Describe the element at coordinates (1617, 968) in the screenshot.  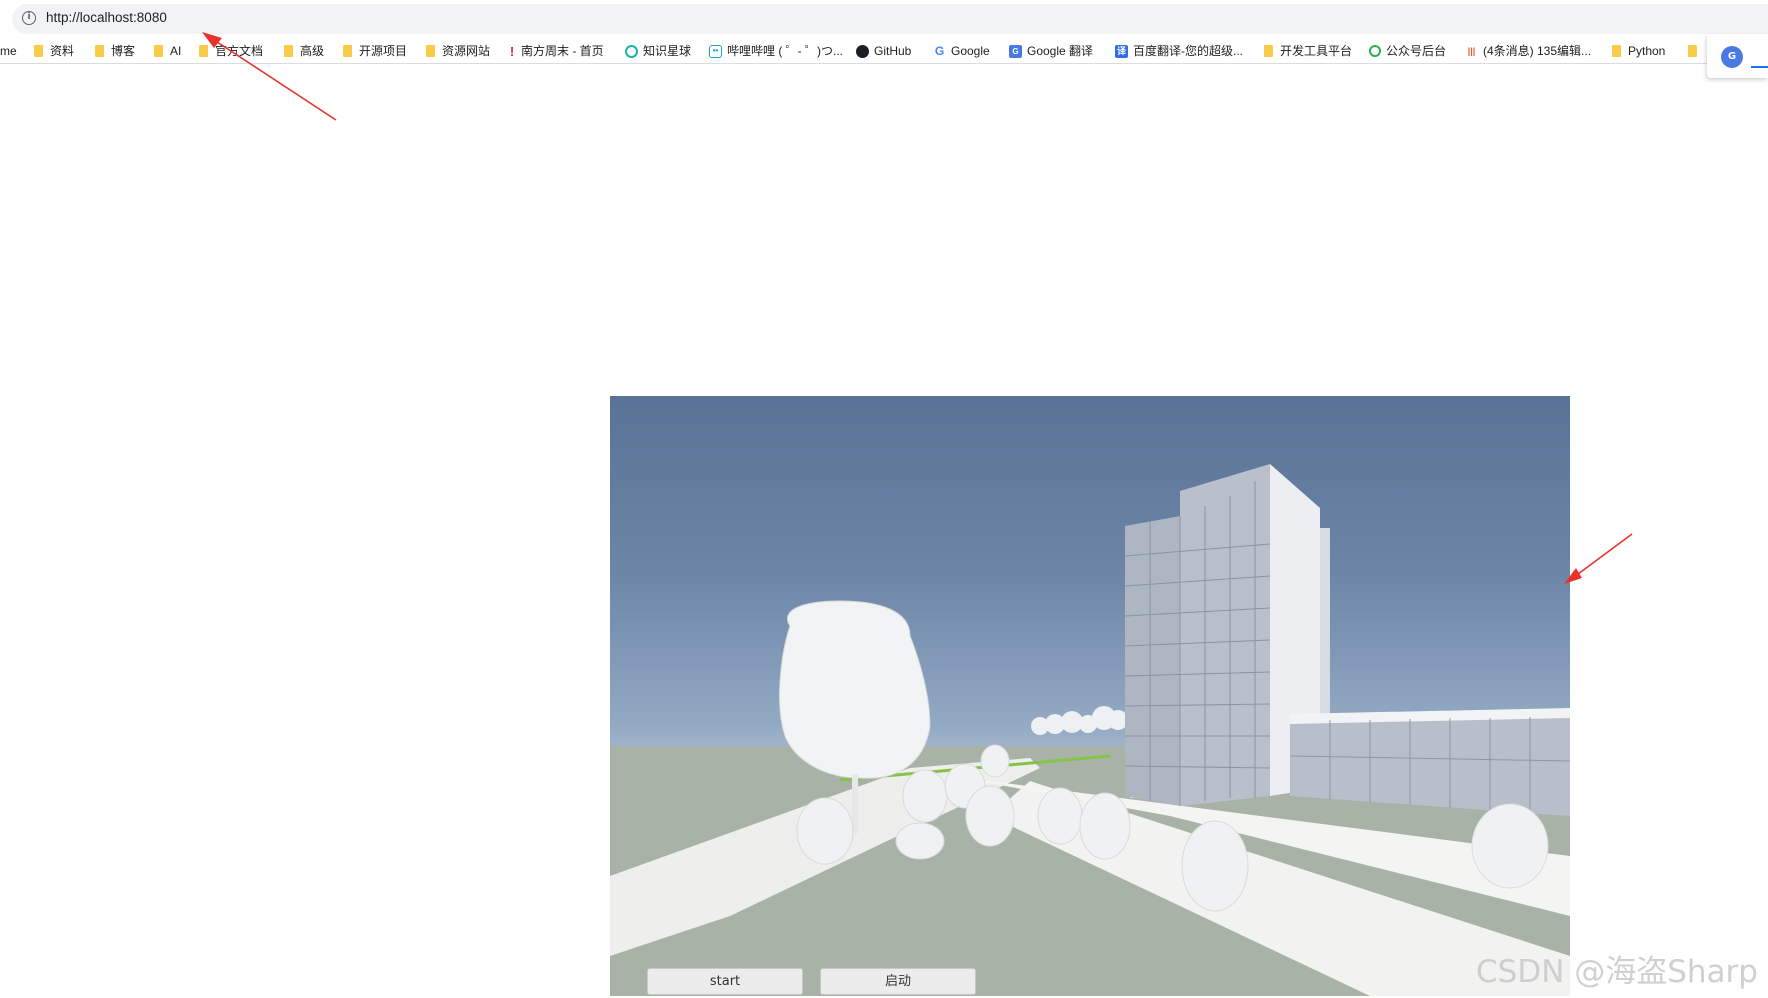
I see `watermark: CSDN @海盗Sharp` at that location.